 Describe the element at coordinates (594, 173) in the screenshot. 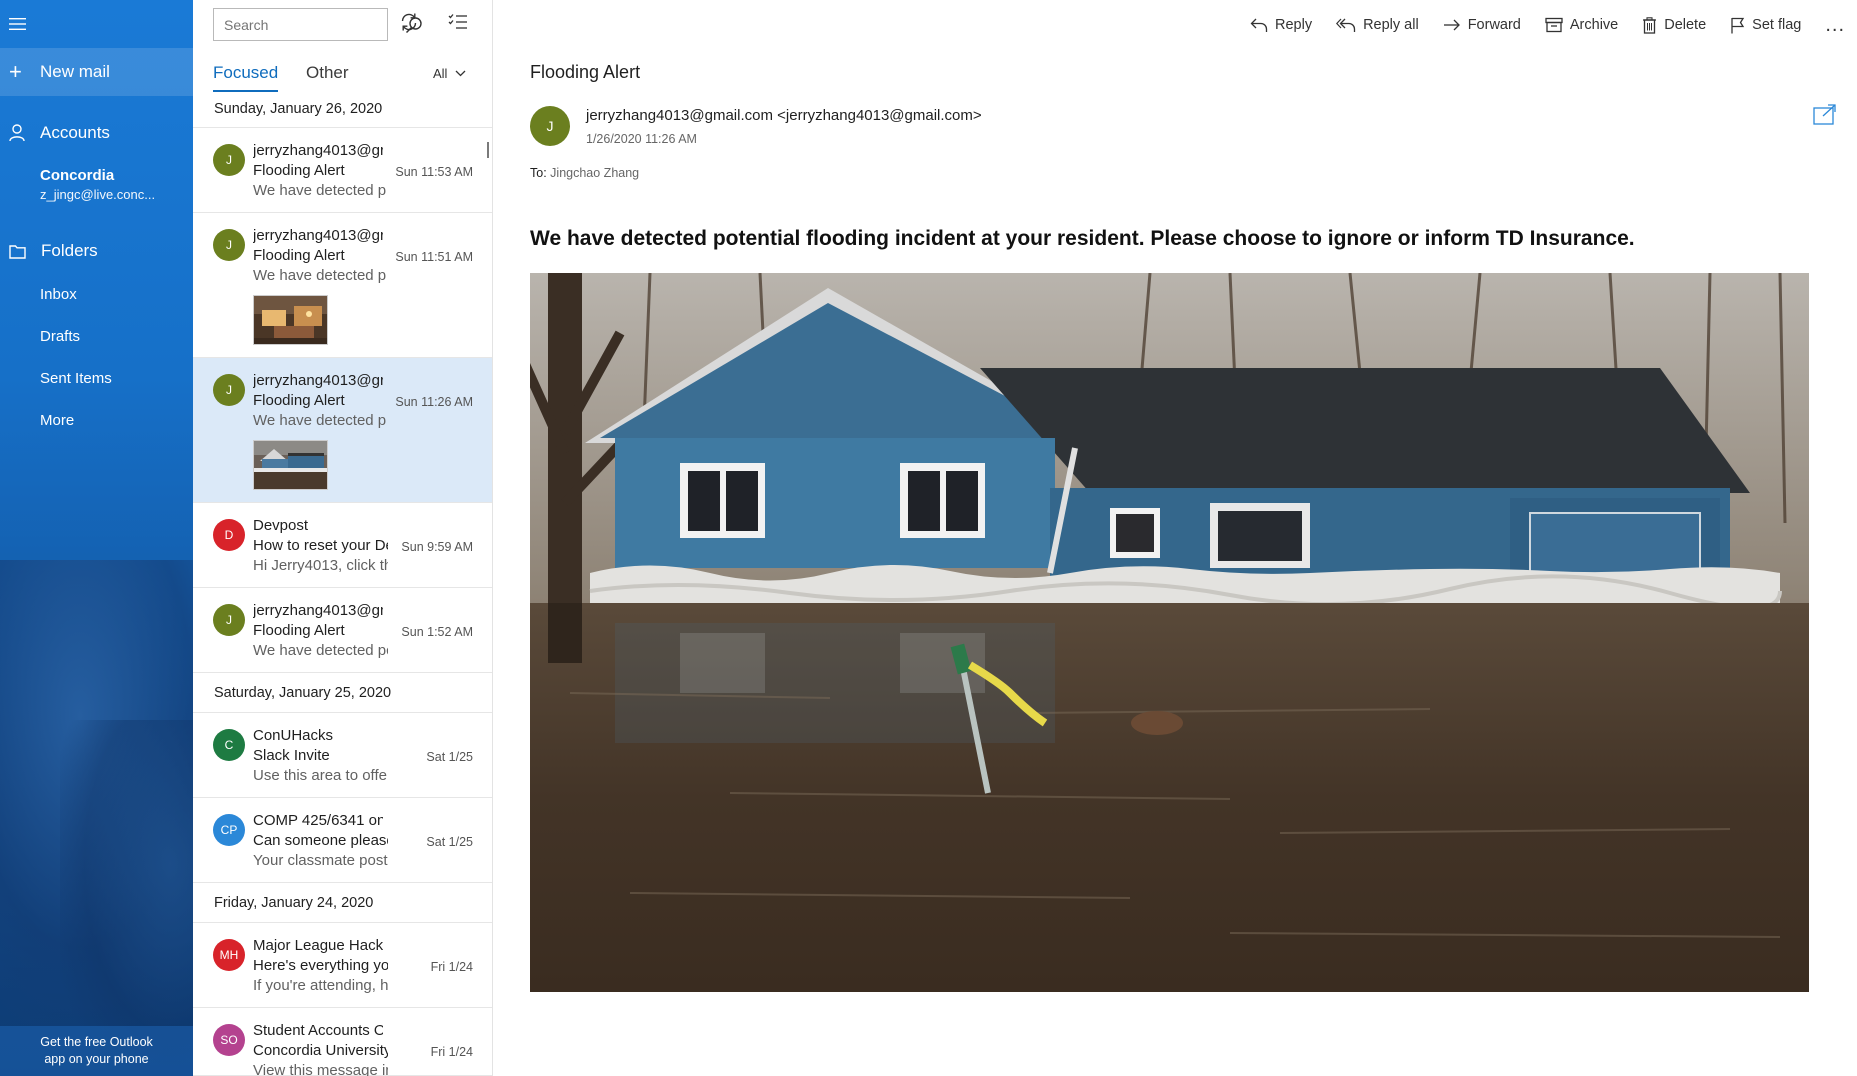

I see `recipient-name: Jingchao Zhang` at that location.